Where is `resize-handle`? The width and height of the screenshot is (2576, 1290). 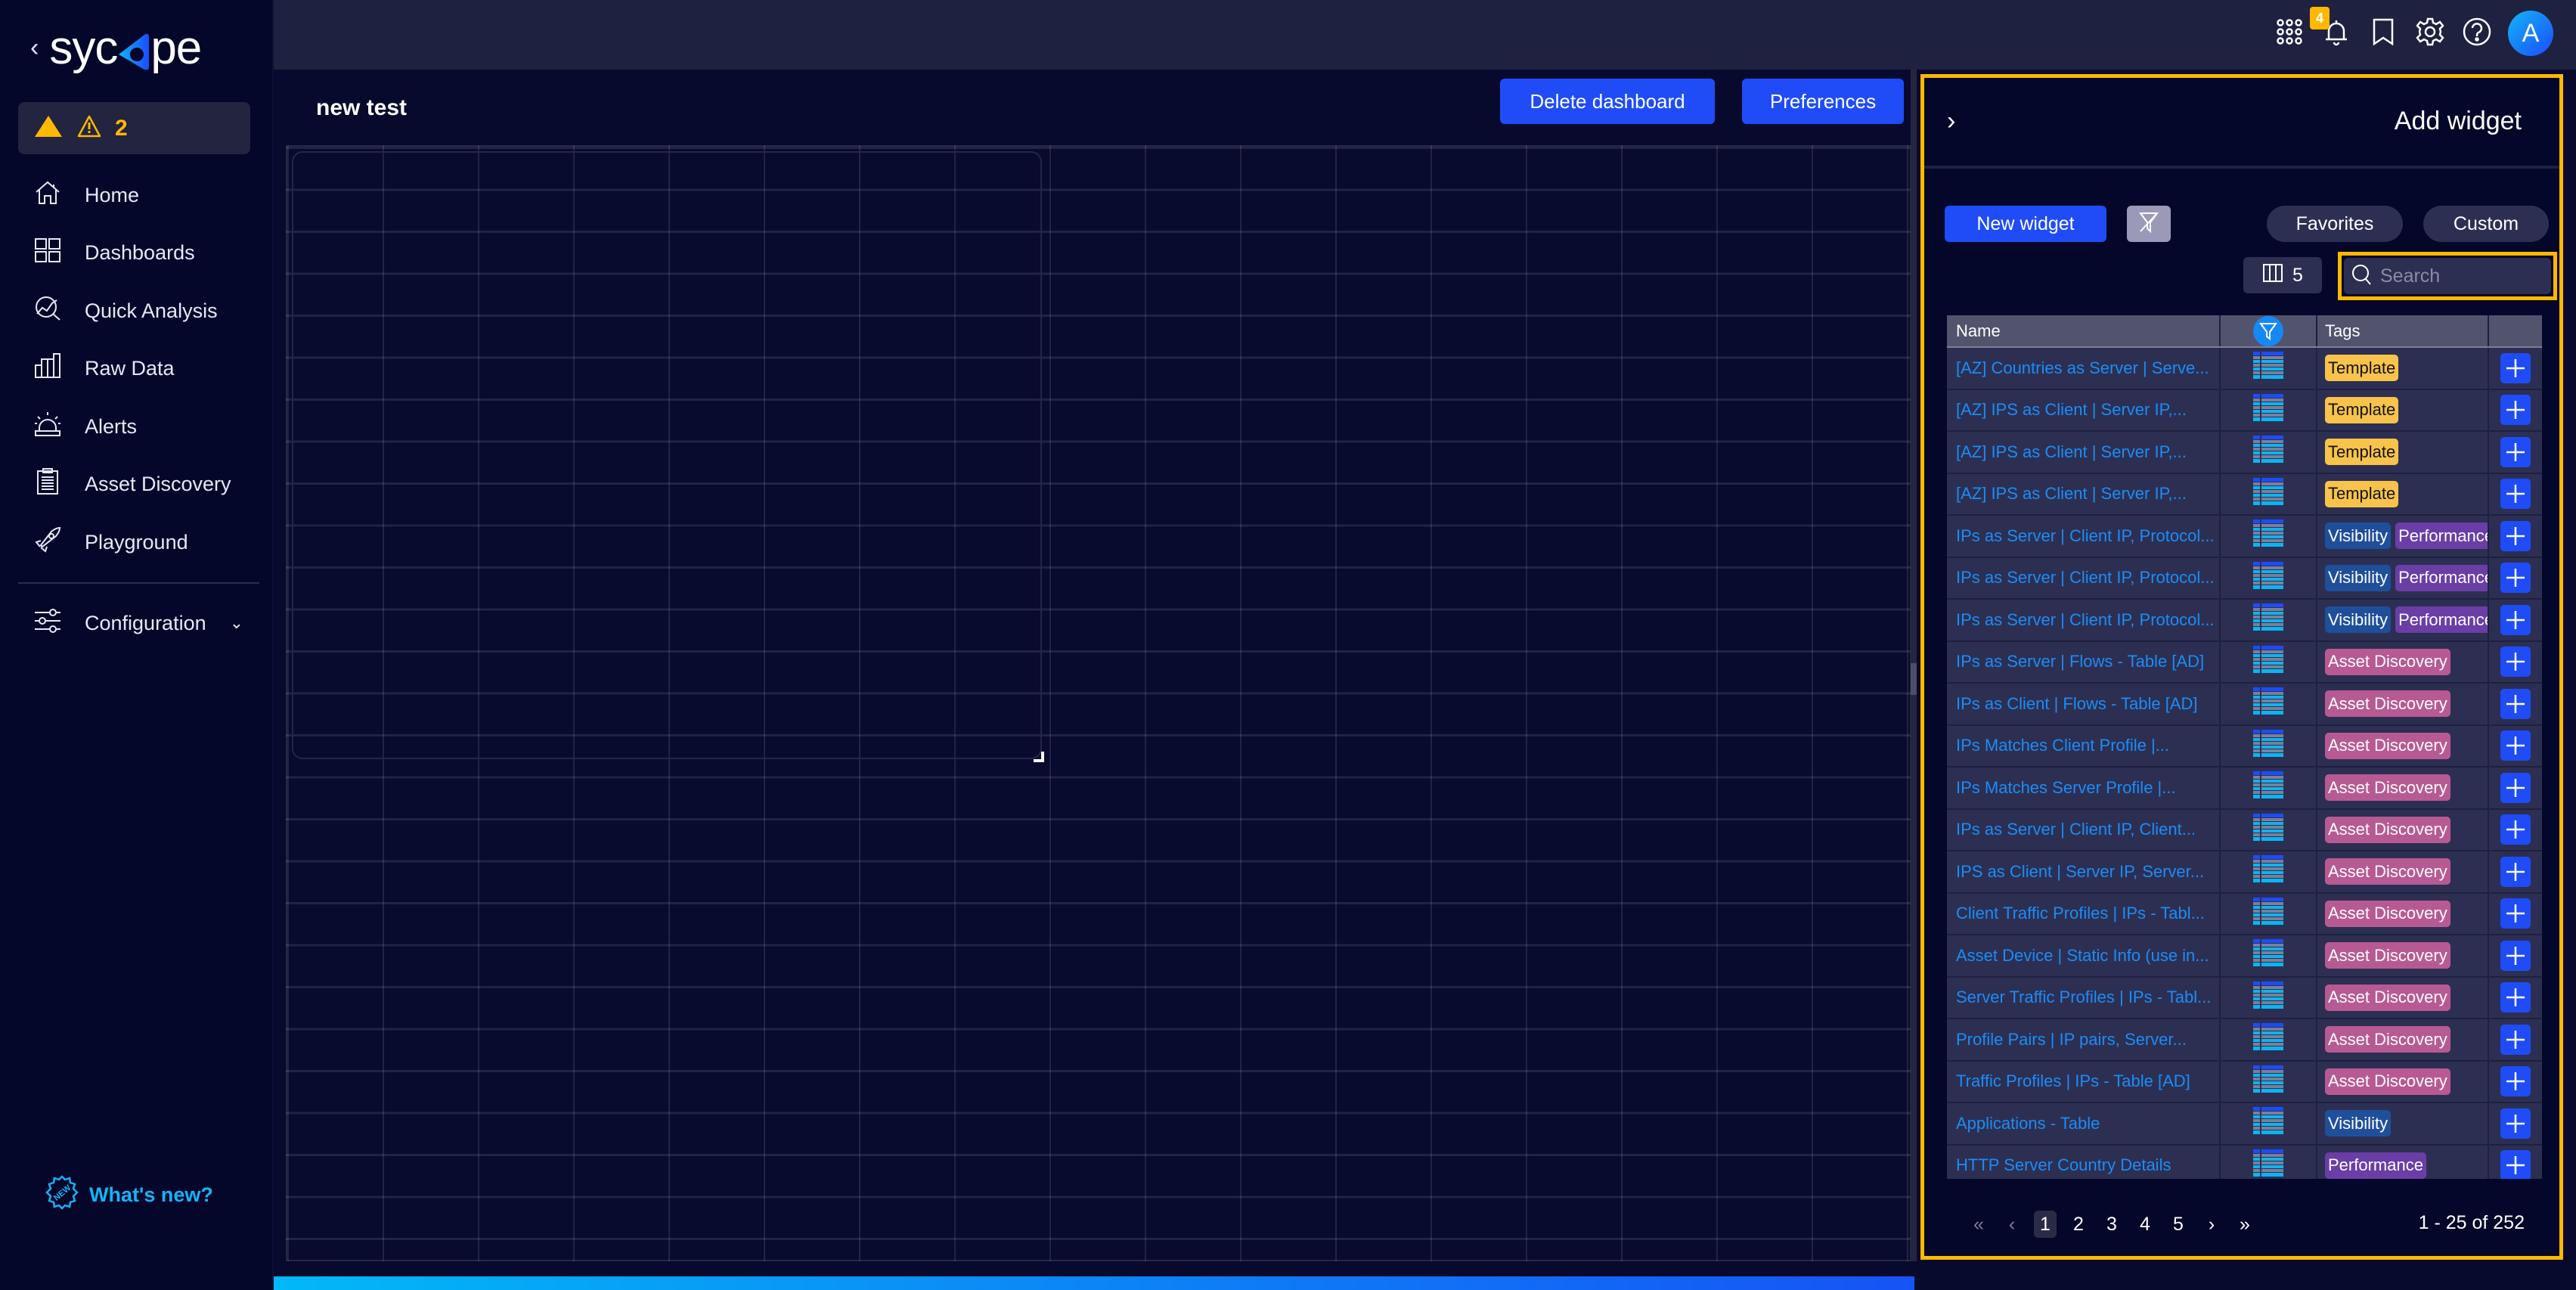
resize-handle is located at coordinates (1039, 757).